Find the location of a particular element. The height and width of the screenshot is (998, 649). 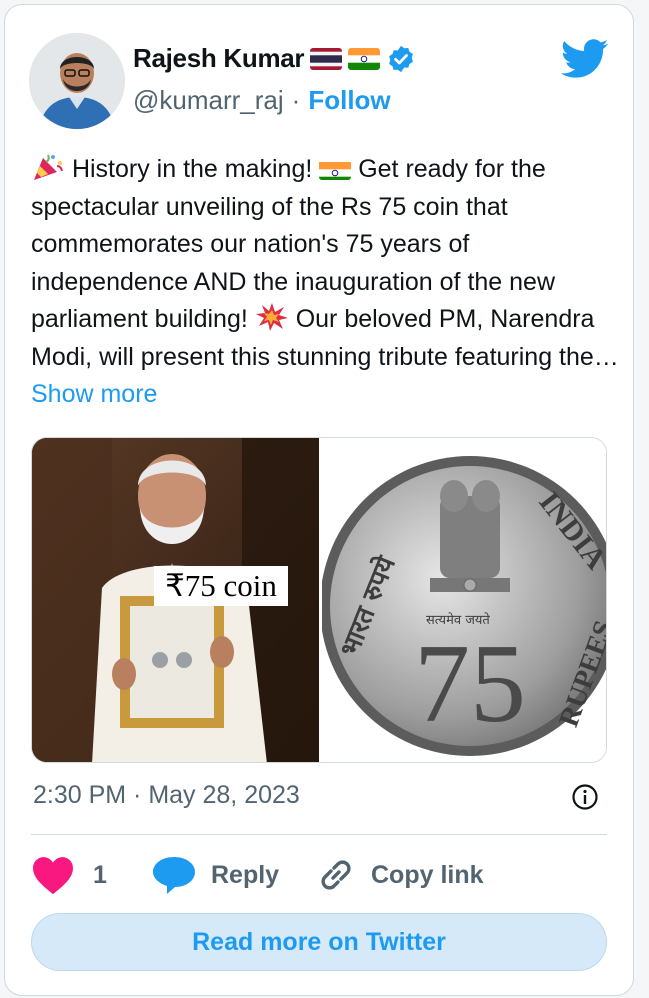

action-bar: 1 Reply Copy link is located at coordinates (319, 875).